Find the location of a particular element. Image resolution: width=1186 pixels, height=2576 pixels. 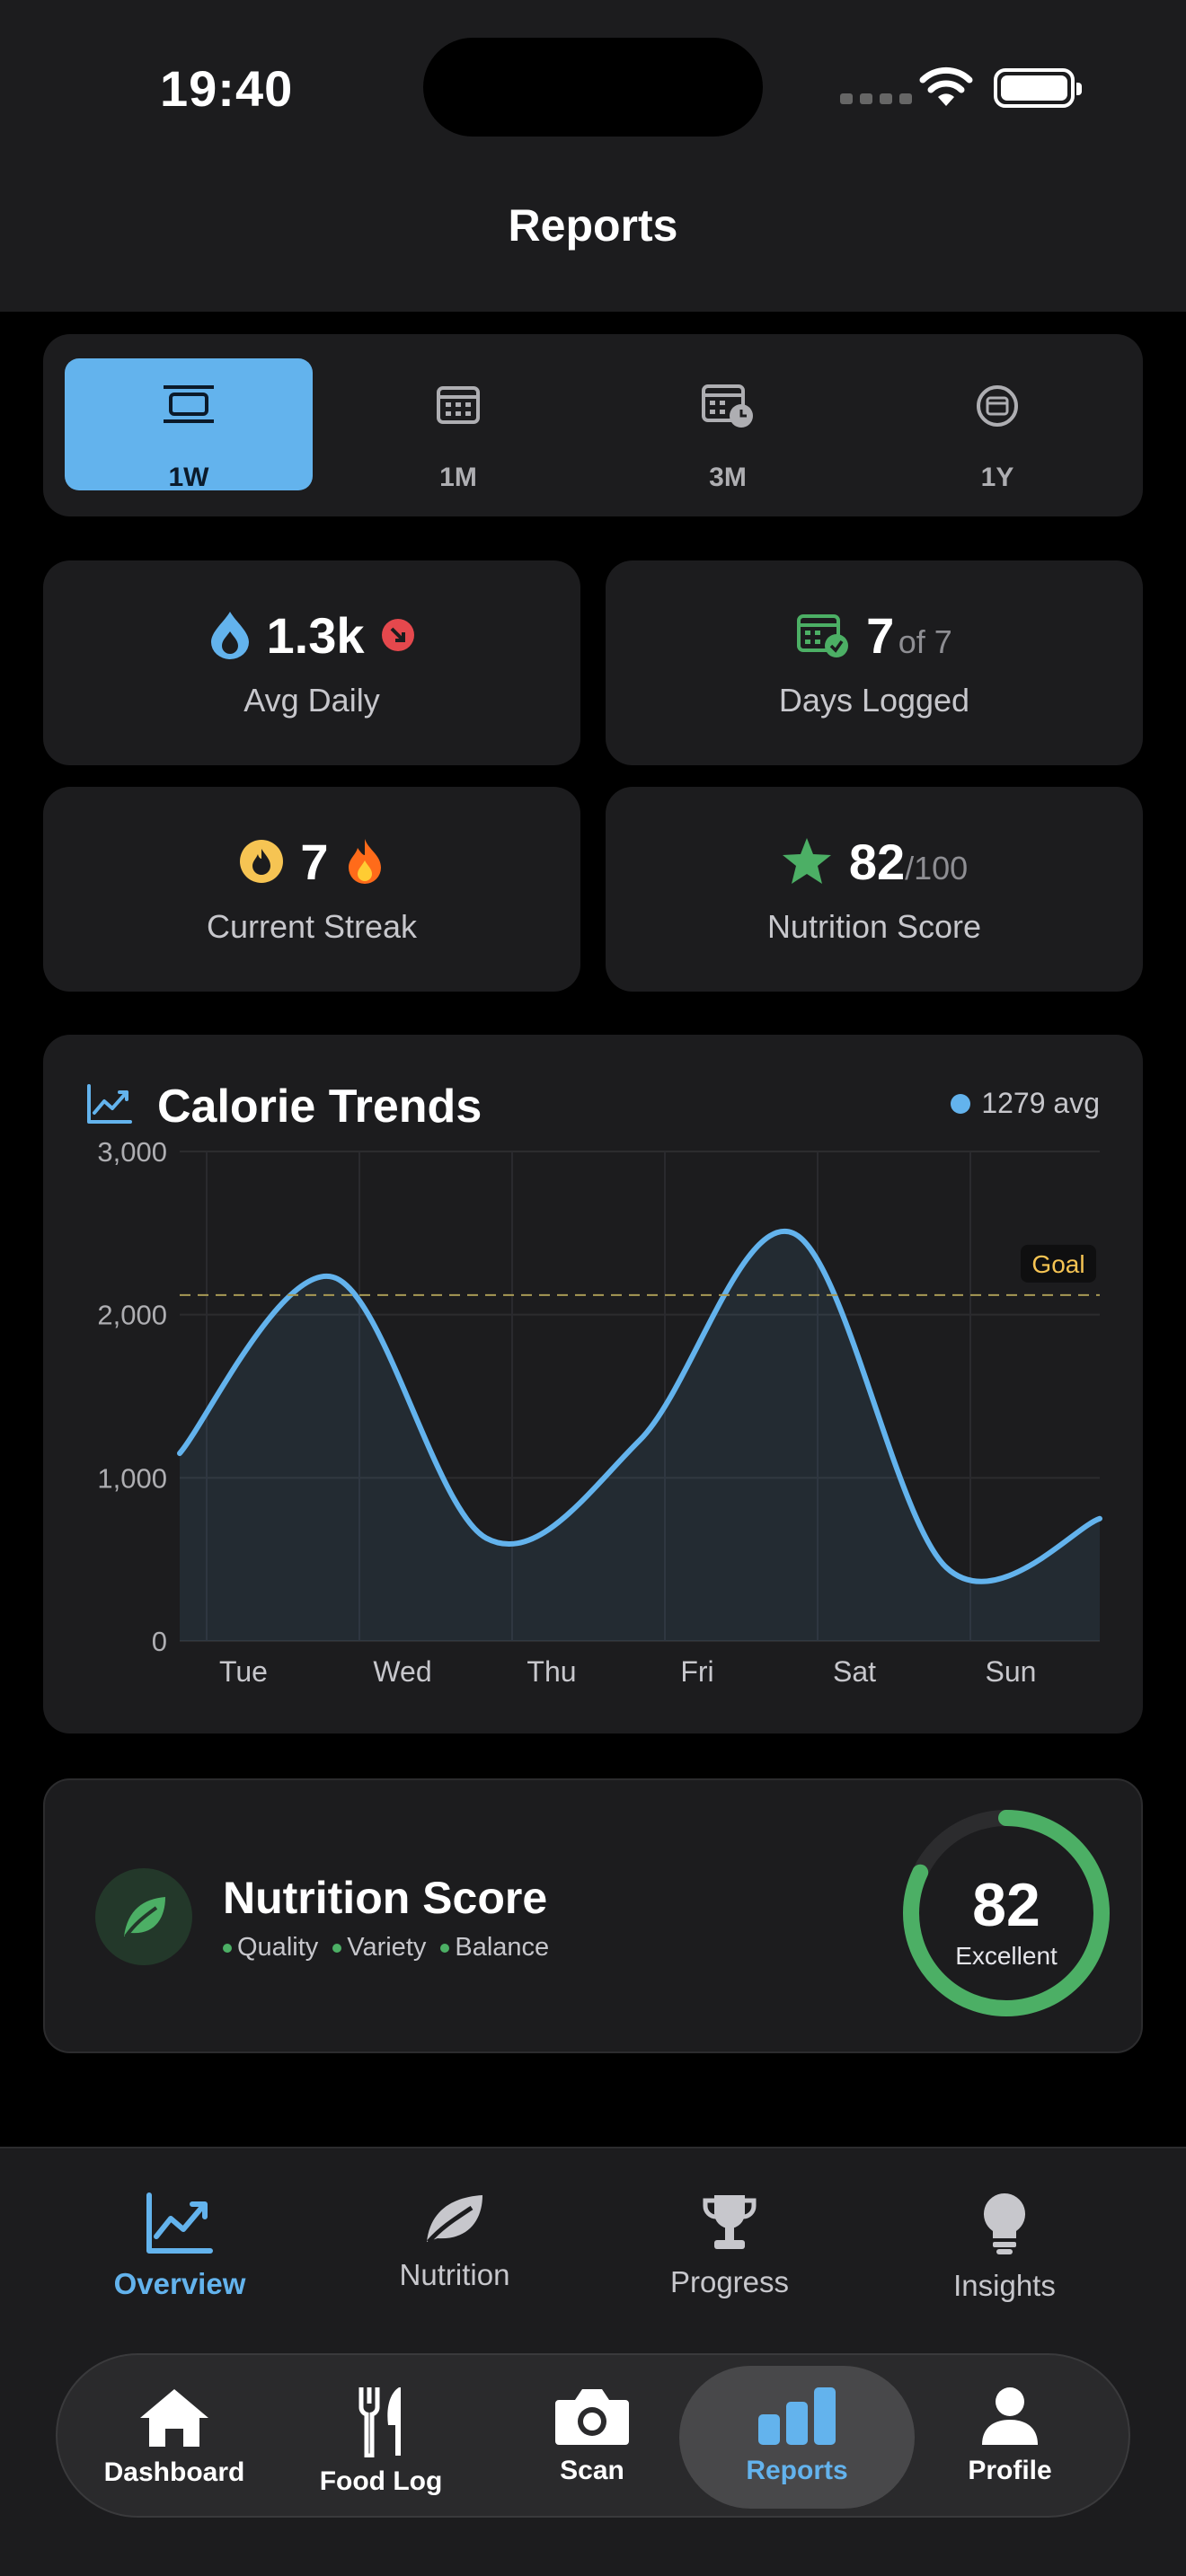

nutrition-score-value: 82 is located at coordinates (877, 861).